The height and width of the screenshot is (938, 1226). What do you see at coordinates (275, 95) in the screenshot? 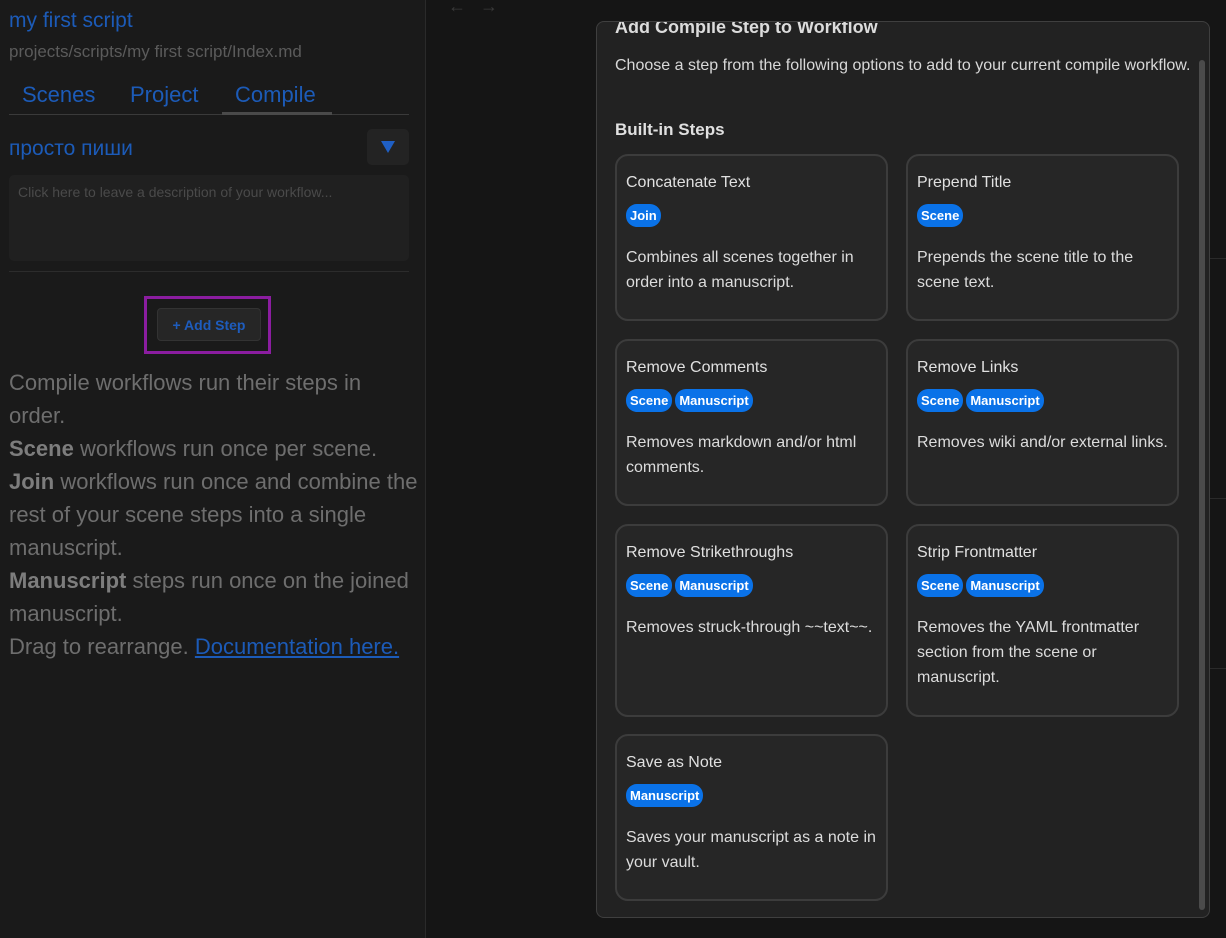
I see `tab-compile: Compile` at bounding box center [275, 95].